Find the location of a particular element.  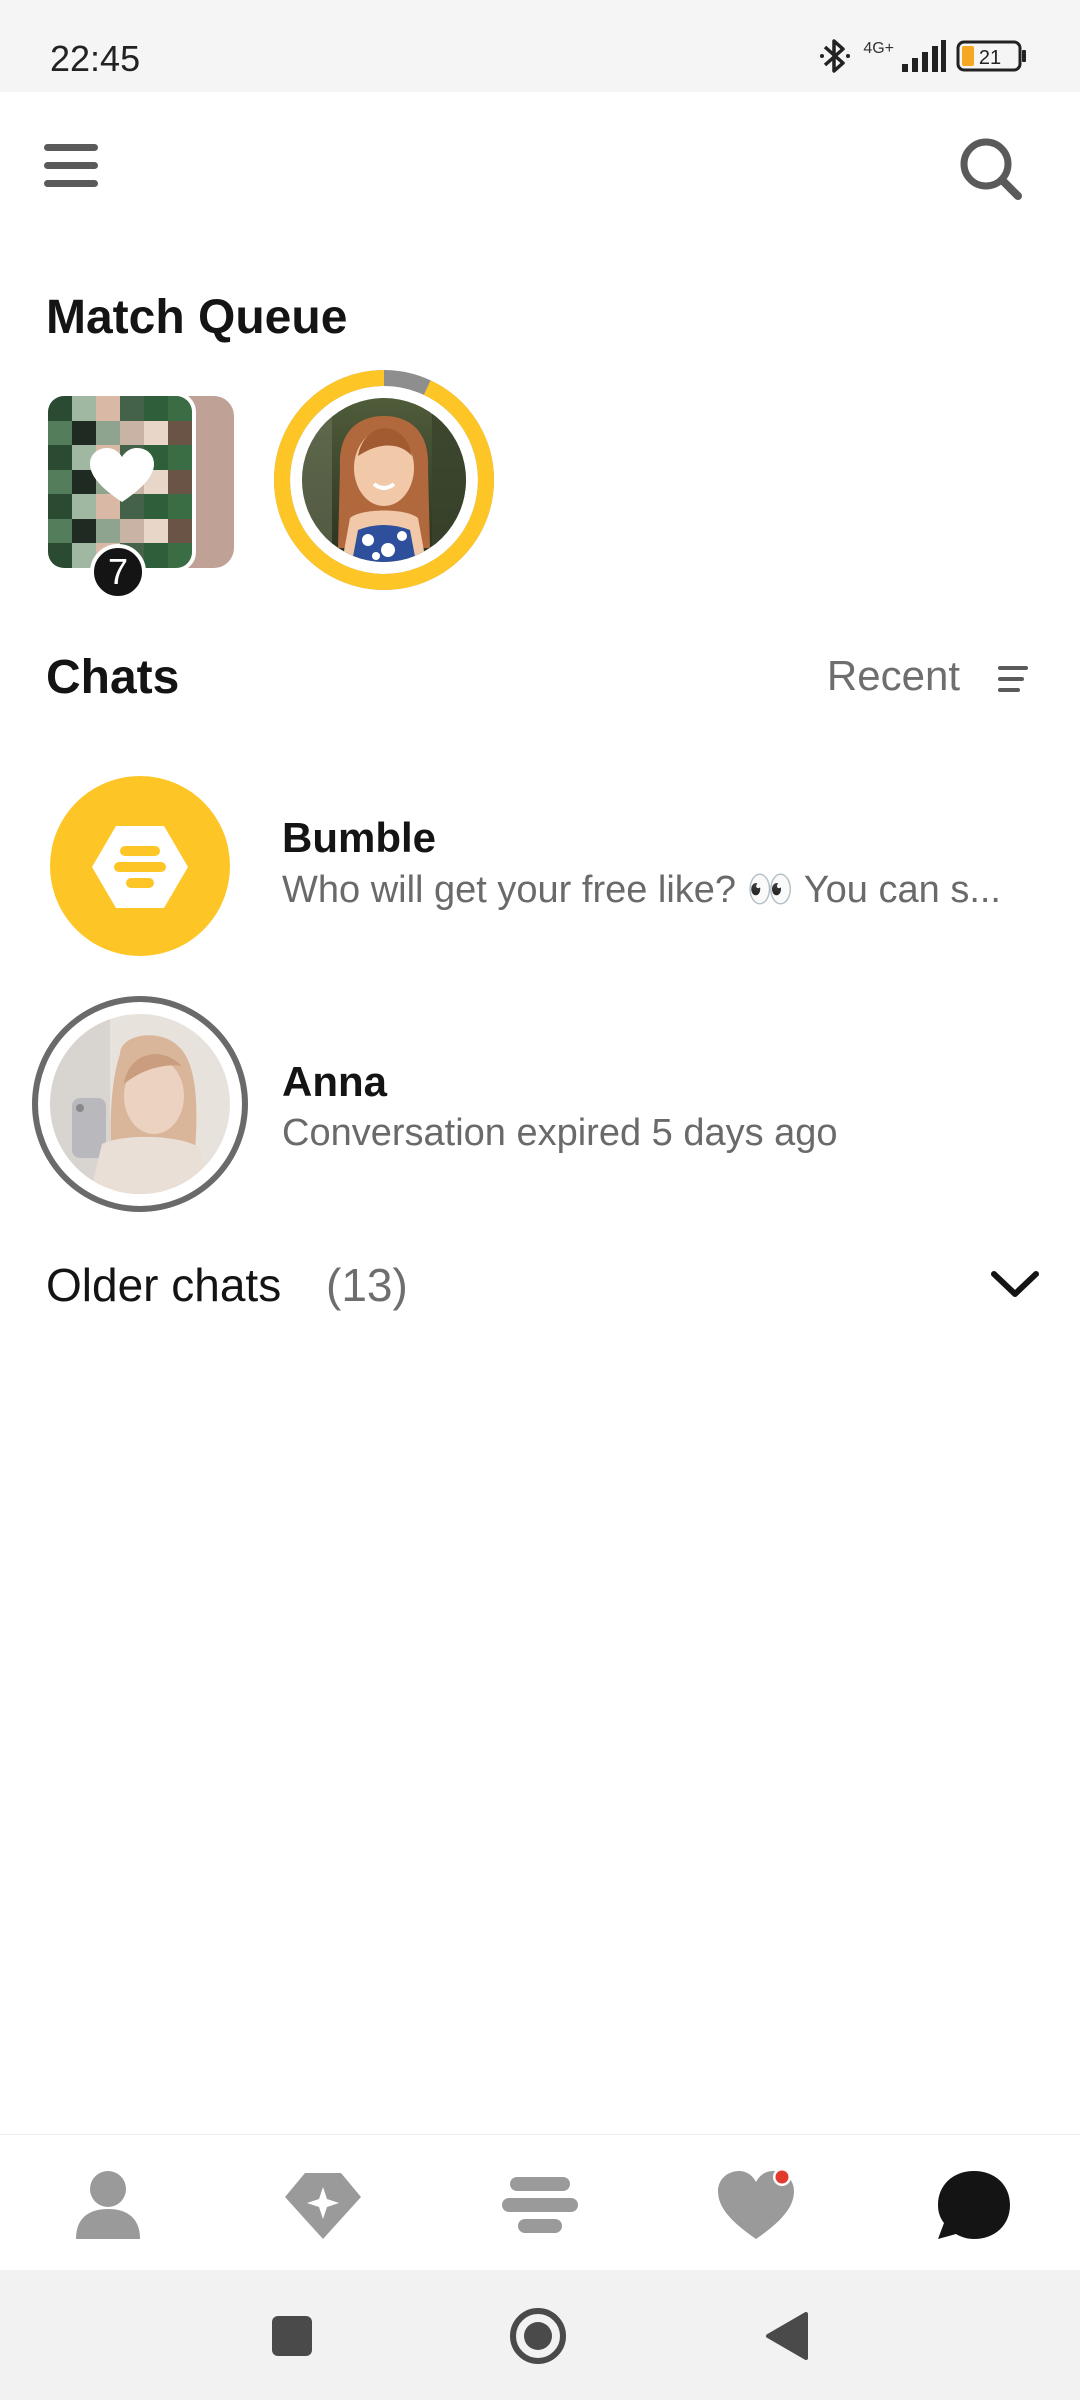

chats-title: Chats is located at coordinates (113, 677).